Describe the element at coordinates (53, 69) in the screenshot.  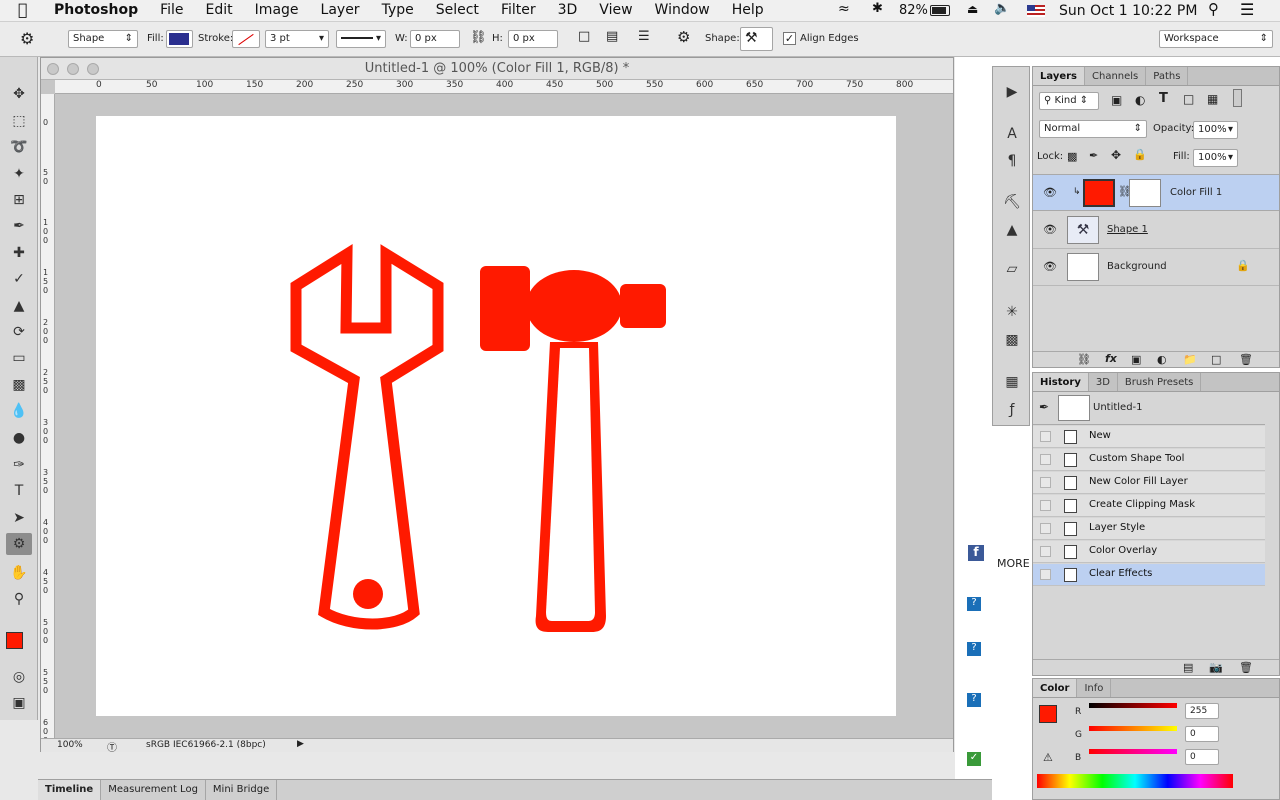
I see `close-button` at that location.